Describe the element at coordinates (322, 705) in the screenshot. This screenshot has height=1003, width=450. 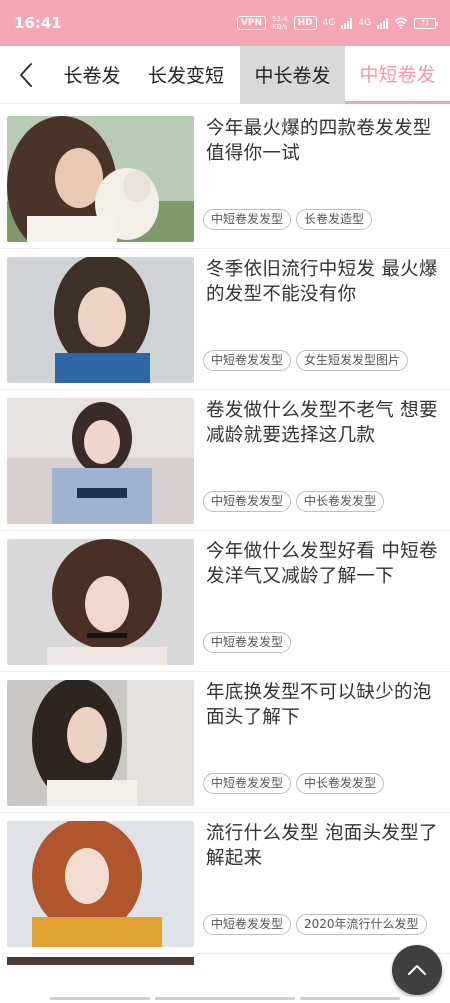
I see `article-title: 年底换发型不可以缺少的泡面头了解下` at that location.